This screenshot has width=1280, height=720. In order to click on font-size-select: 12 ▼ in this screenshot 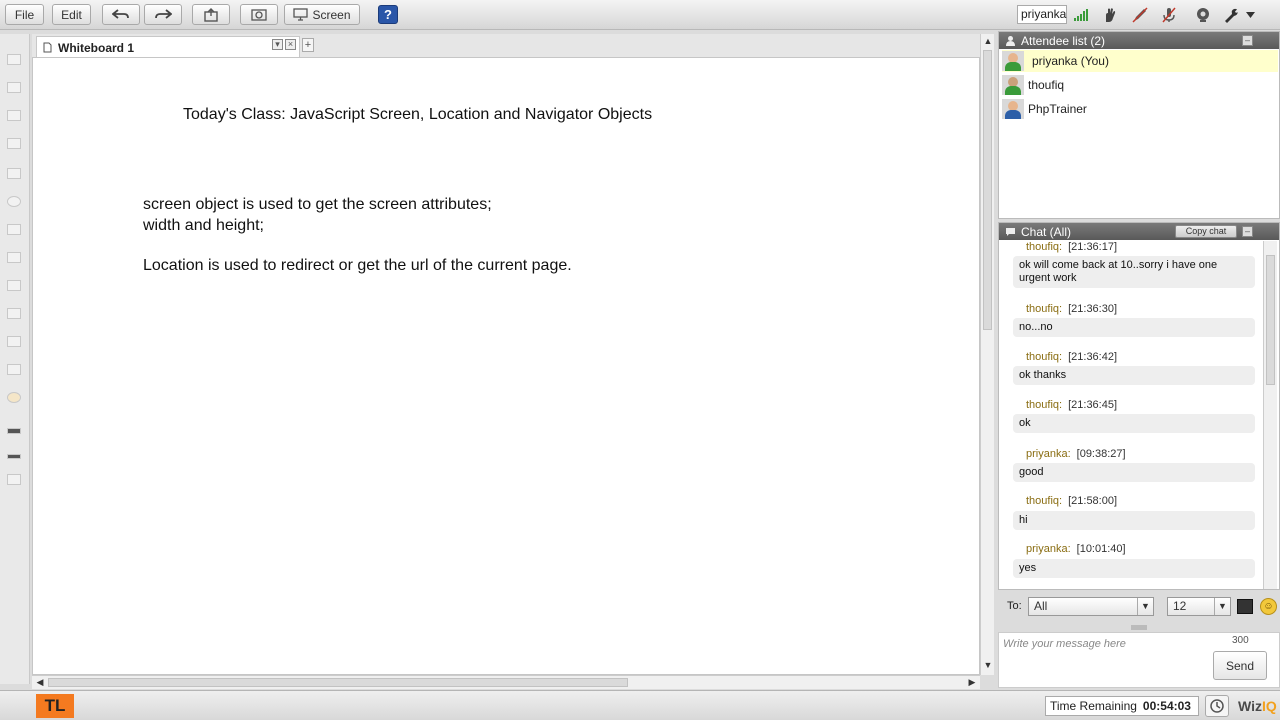, I will do `click(1199, 606)`.